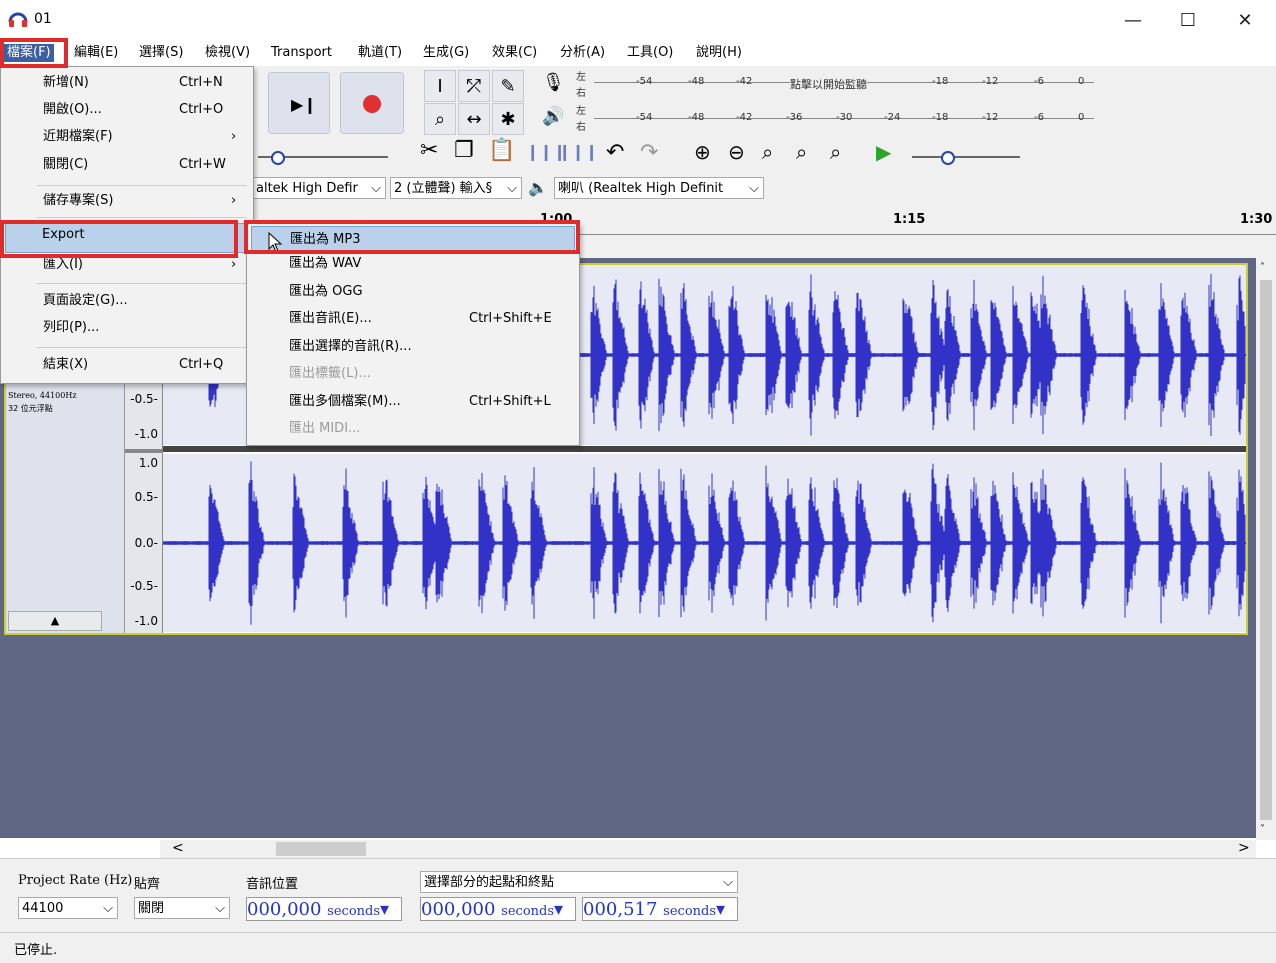 This screenshot has height=963, width=1276. I want to click on menu-item-export-mp3: 匯出為 MP3, so click(413, 239).